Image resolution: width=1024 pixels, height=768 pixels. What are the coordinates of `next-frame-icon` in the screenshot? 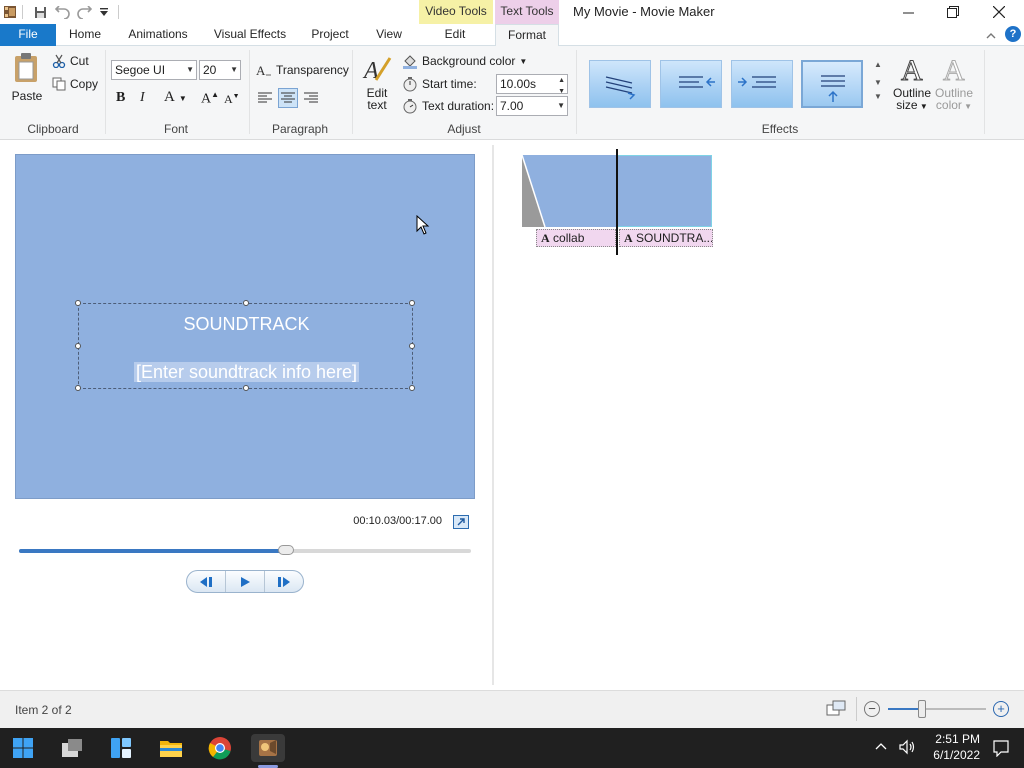 It's located at (284, 581).